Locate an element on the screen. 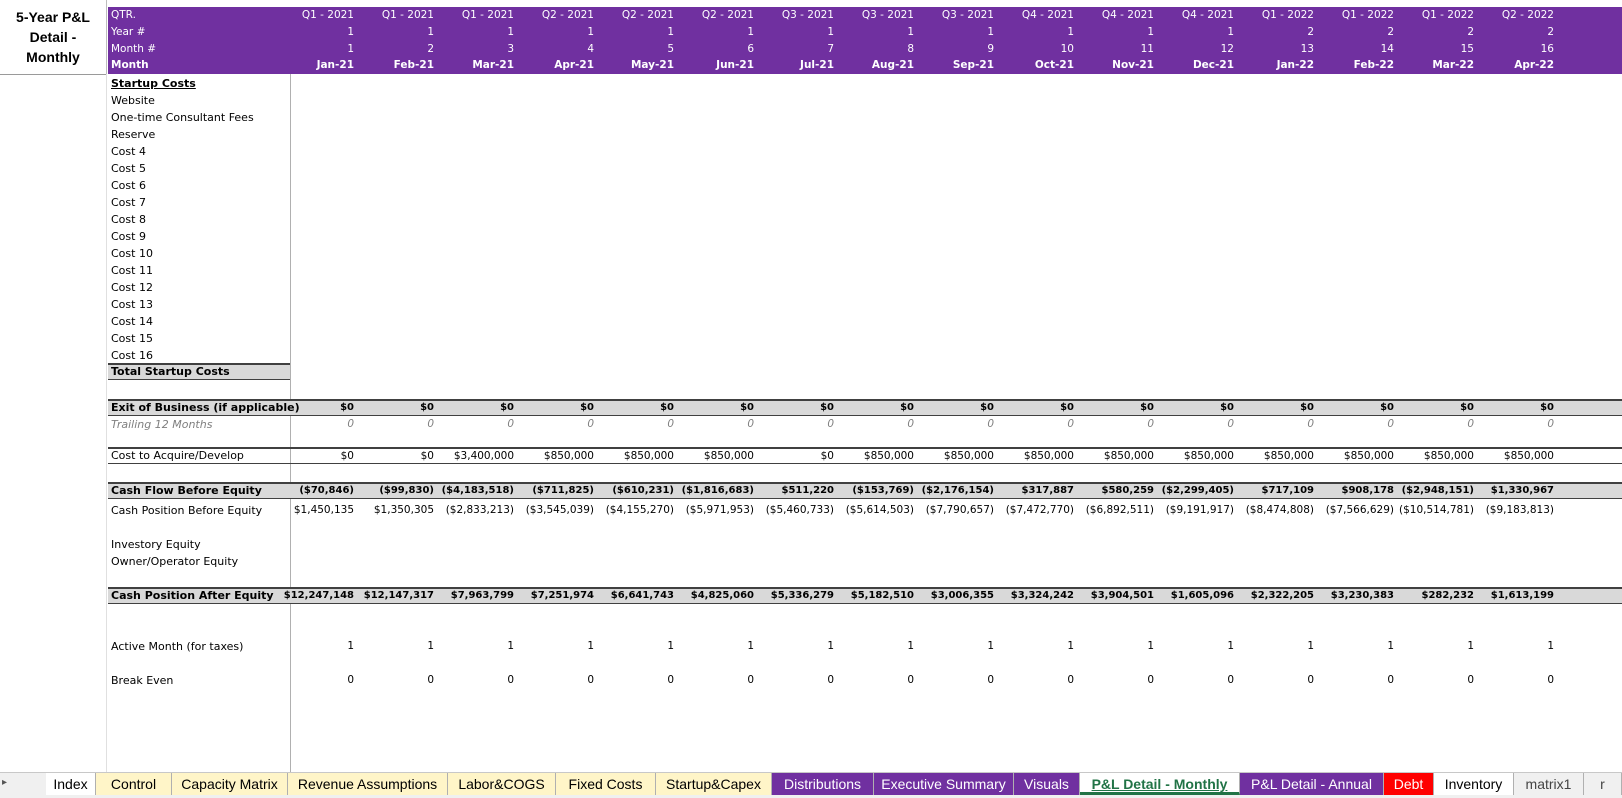 This screenshot has height=798, width=1622. header-cell: 5 is located at coordinates (633, 49).